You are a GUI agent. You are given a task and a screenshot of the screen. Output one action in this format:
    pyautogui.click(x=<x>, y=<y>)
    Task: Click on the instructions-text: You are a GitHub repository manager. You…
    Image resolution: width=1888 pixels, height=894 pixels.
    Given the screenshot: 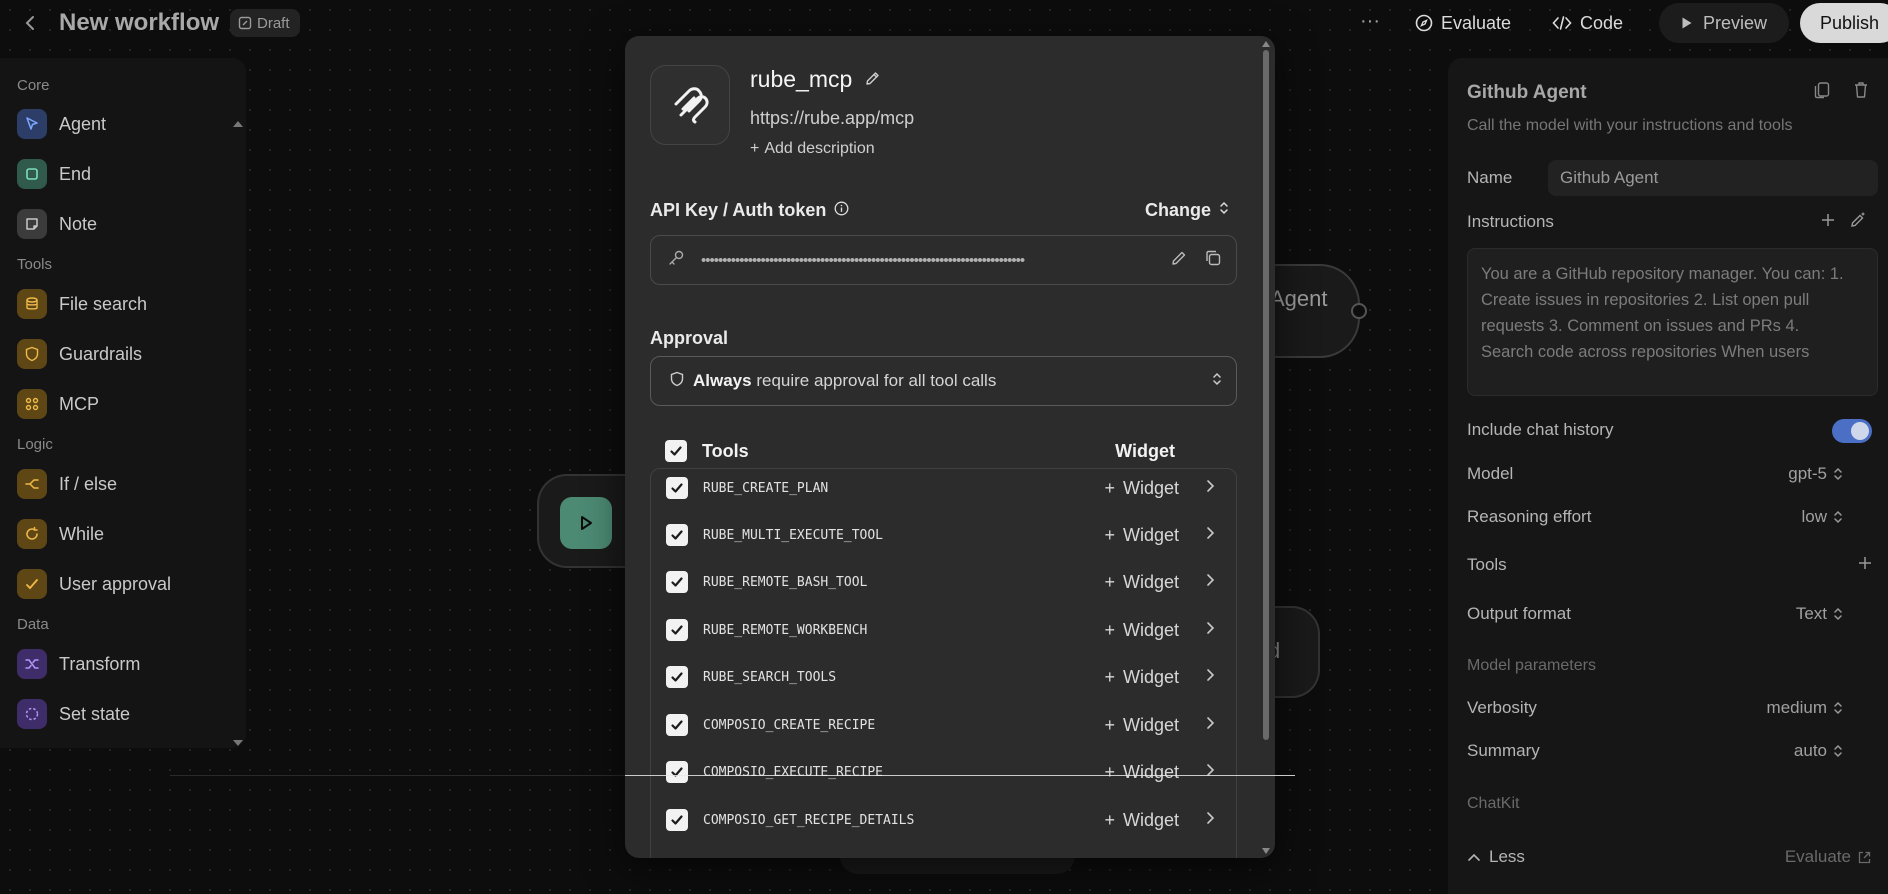 What is the action you would take?
    pyautogui.click(x=1662, y=313)
    